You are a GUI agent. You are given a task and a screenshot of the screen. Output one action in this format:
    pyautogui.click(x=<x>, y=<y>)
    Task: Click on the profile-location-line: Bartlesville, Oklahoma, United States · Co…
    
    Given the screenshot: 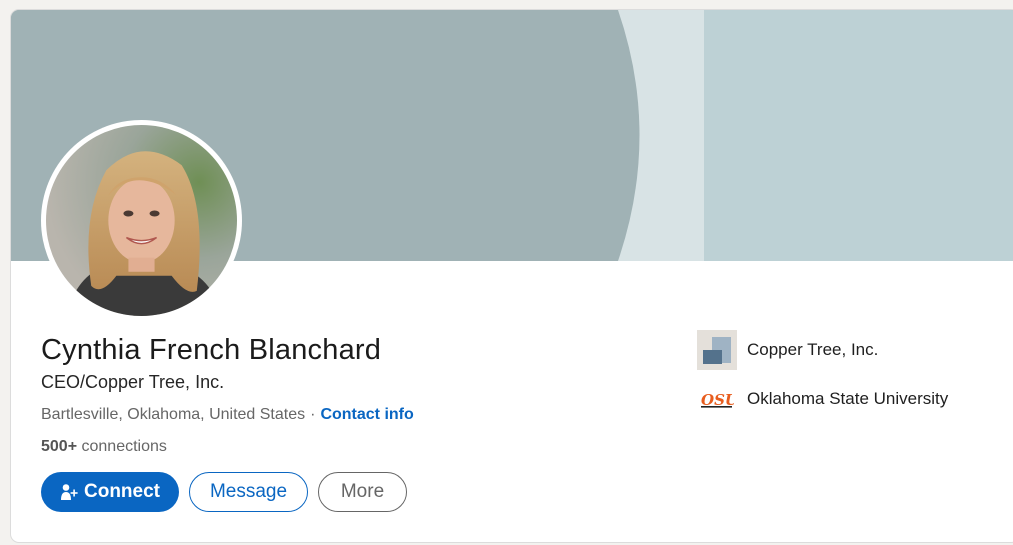 What is the action you would take?
    pyautogui.click(x=227, y=415)
    